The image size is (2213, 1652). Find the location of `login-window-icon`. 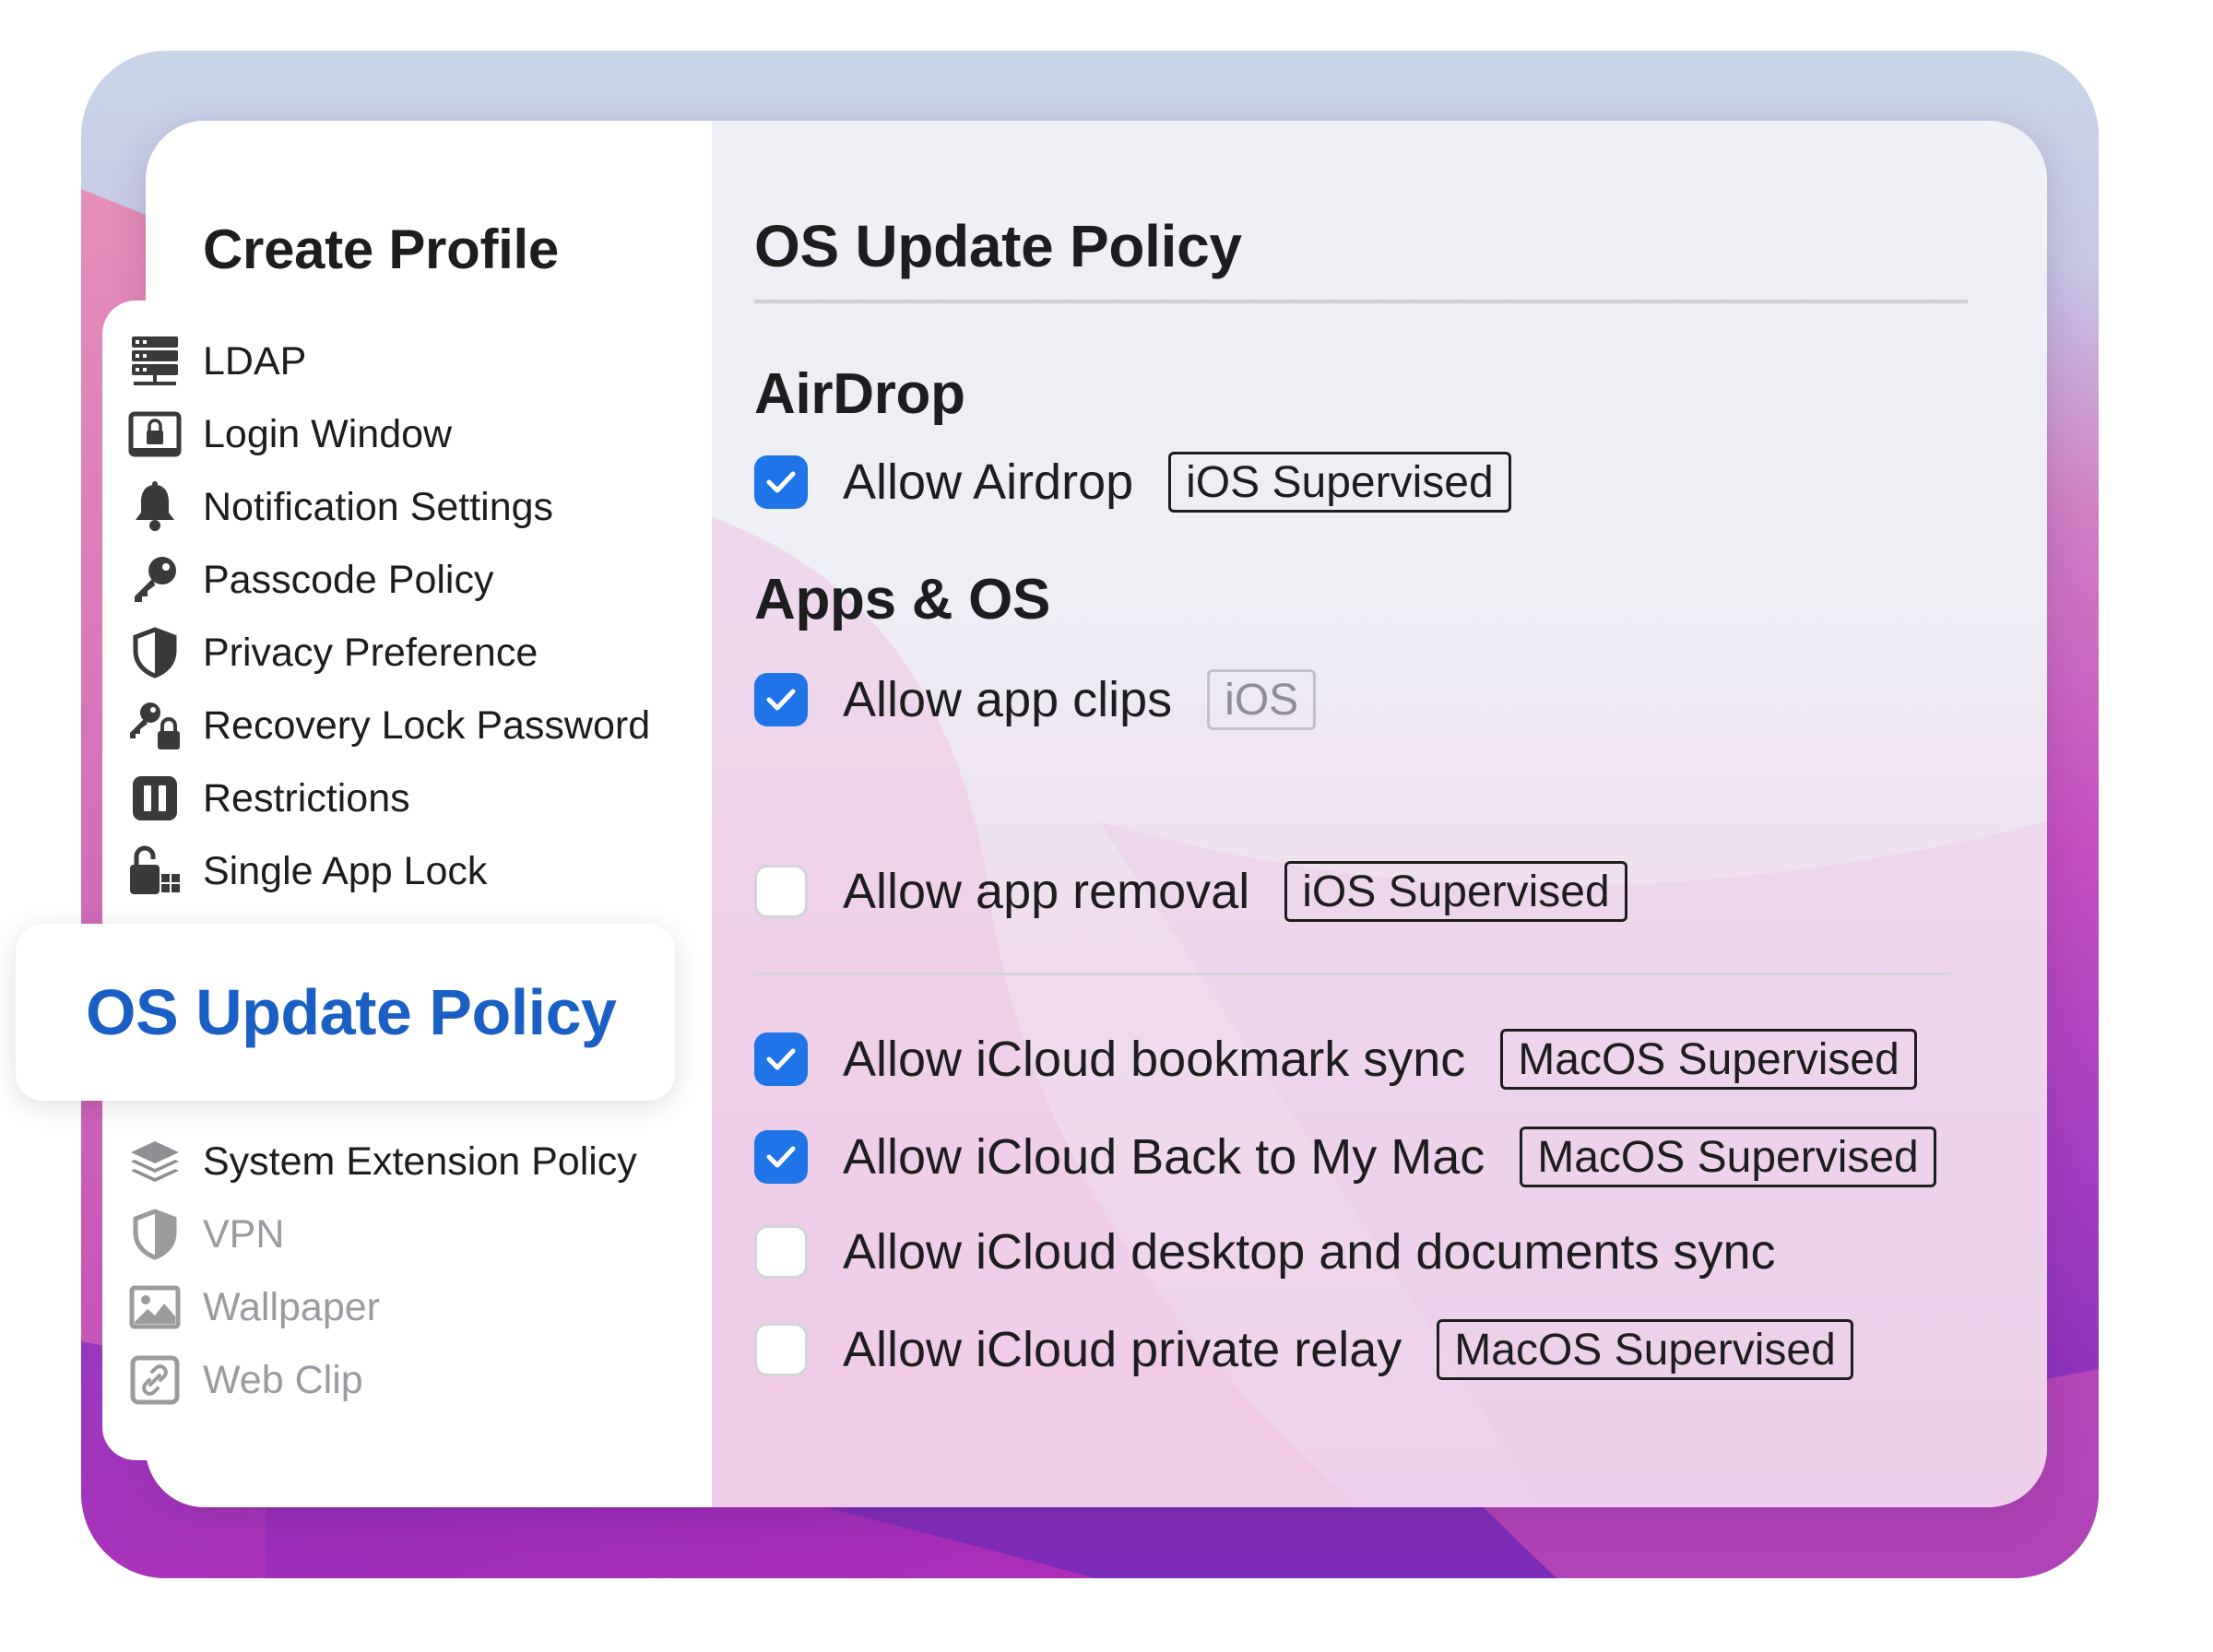

login-window-icon is located at coordinates (155, 434).